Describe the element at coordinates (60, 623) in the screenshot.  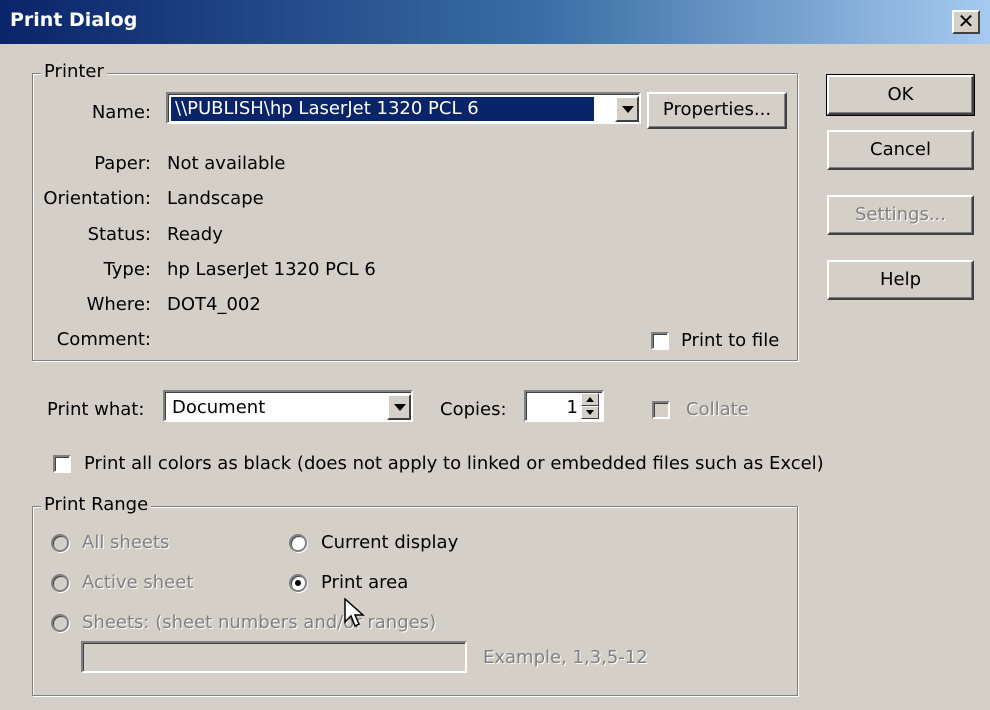
I see `sheets-radio` at that location.